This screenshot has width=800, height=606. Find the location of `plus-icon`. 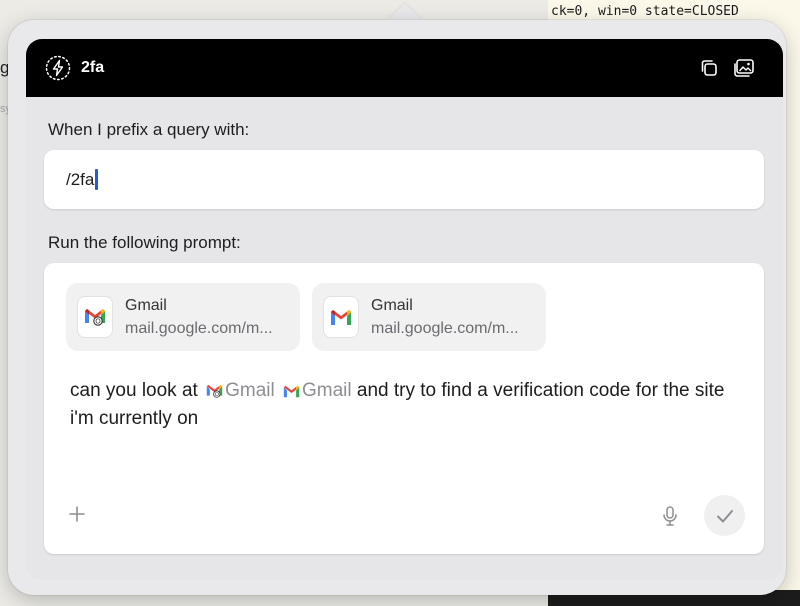

plus-icon is located at coordinates (77, 514).